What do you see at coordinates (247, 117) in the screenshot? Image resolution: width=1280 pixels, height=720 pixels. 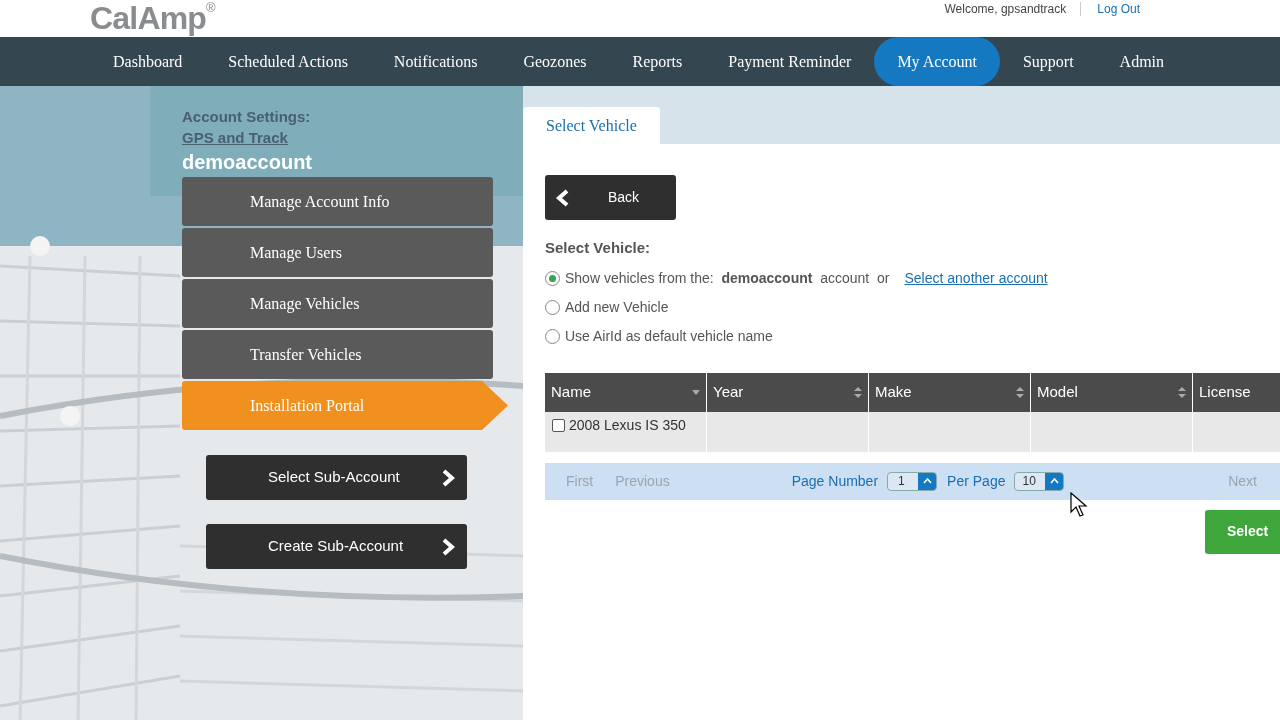 I see `settings-heading: Account Settings:` at bounding box center [247, 117].